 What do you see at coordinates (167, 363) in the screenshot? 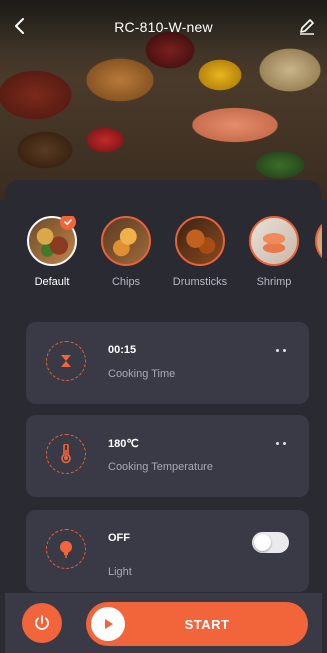
I see `cooking-time-card: 00:15 Cooking Time` at bounding box center [167, 363].